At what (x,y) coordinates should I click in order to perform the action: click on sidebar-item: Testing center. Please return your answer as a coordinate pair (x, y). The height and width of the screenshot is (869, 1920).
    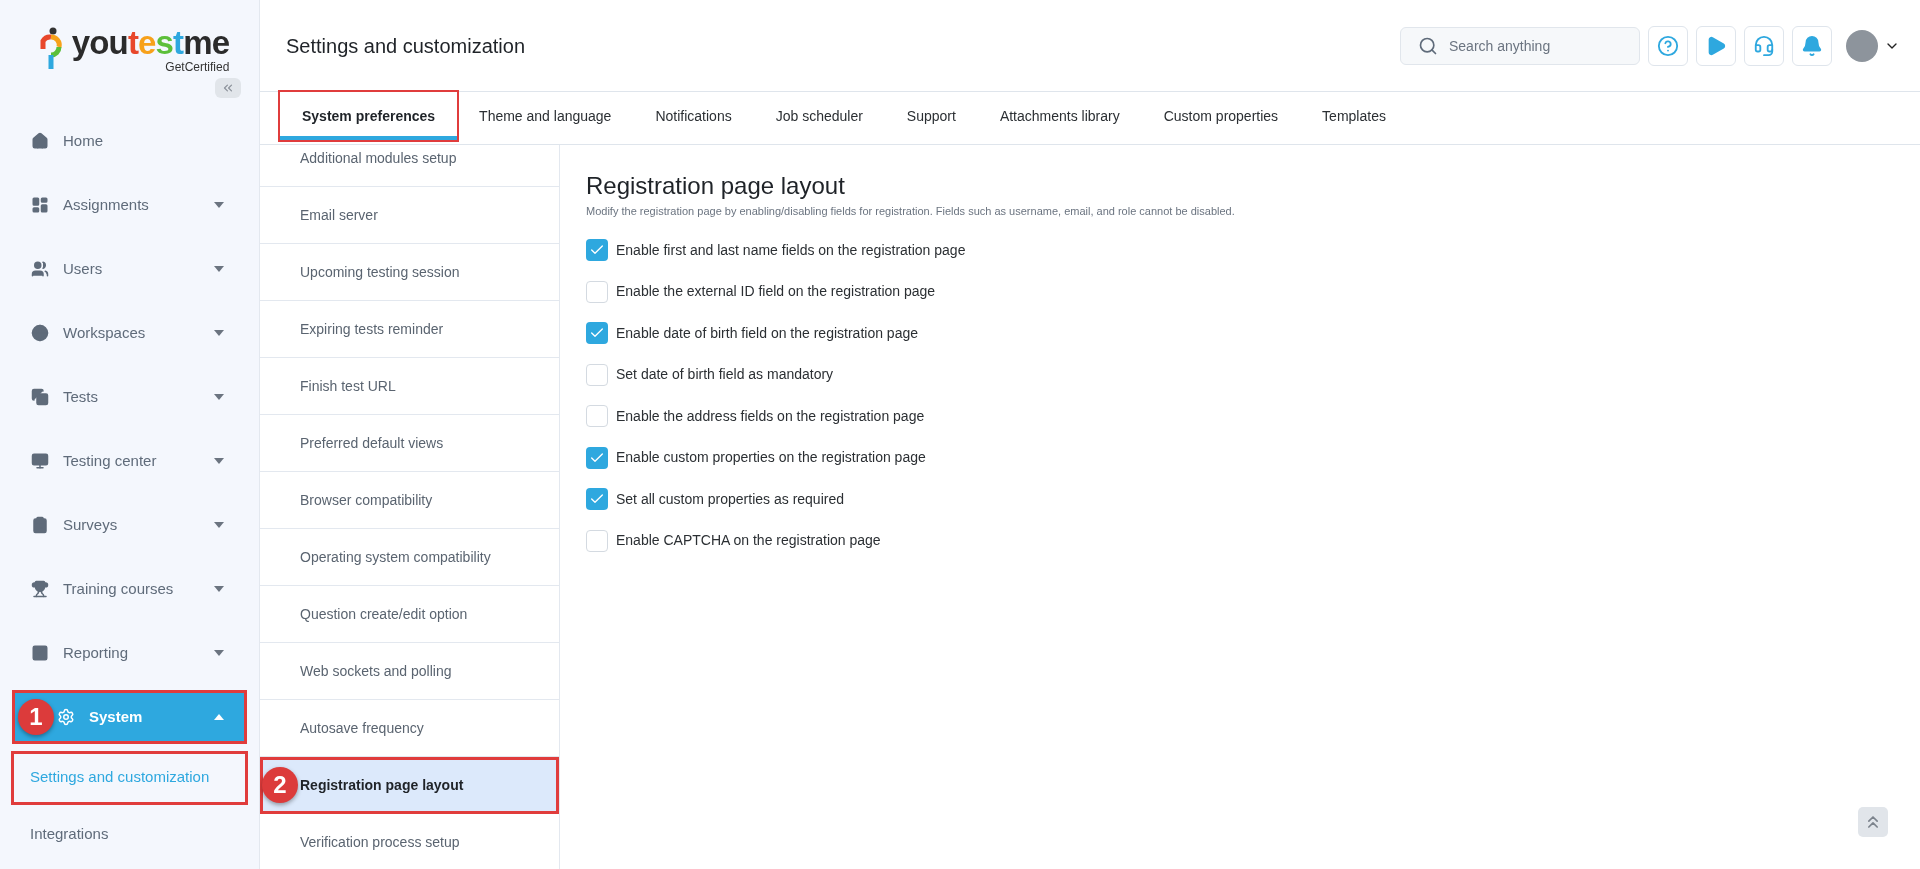
    Looking at the image, I should click on (129, 461).